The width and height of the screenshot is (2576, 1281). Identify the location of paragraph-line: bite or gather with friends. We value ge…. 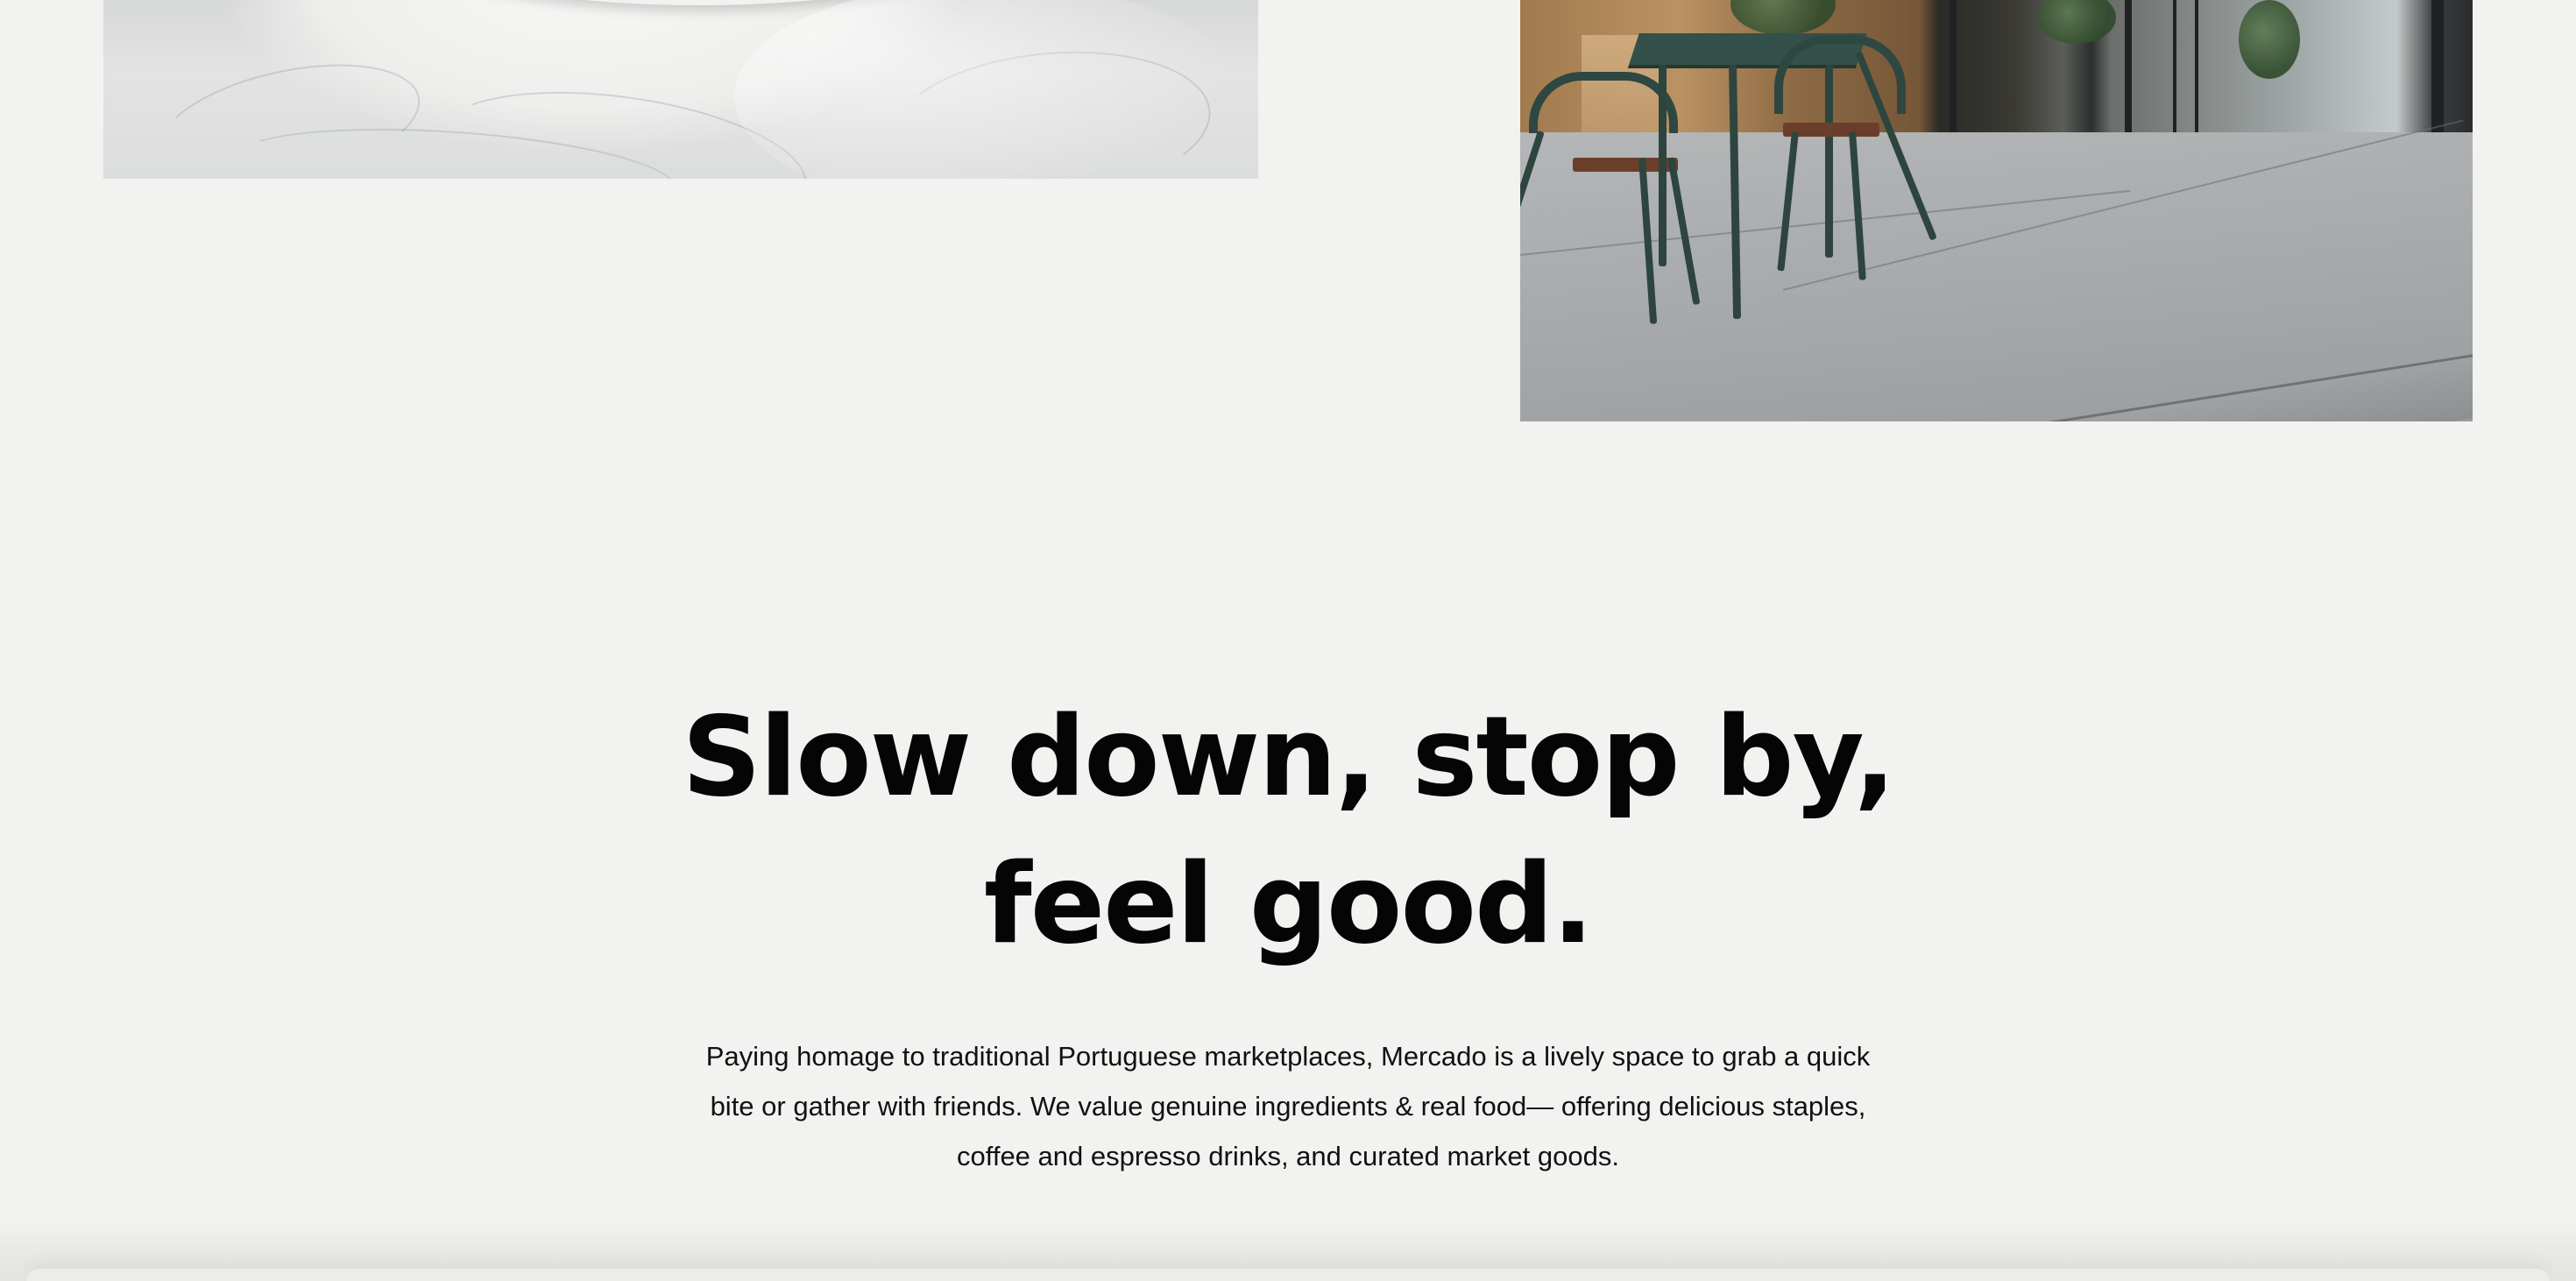
(1288, 1106).